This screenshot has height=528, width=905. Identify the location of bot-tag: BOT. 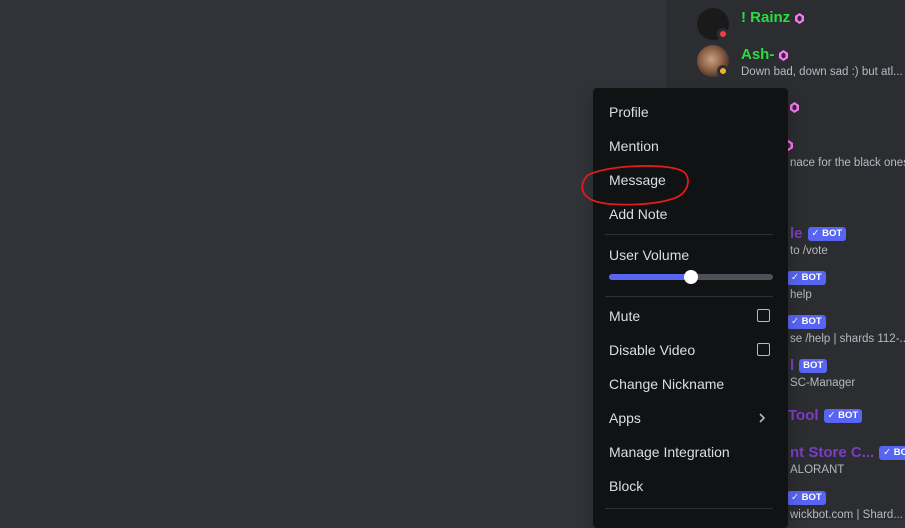
(813, 366).